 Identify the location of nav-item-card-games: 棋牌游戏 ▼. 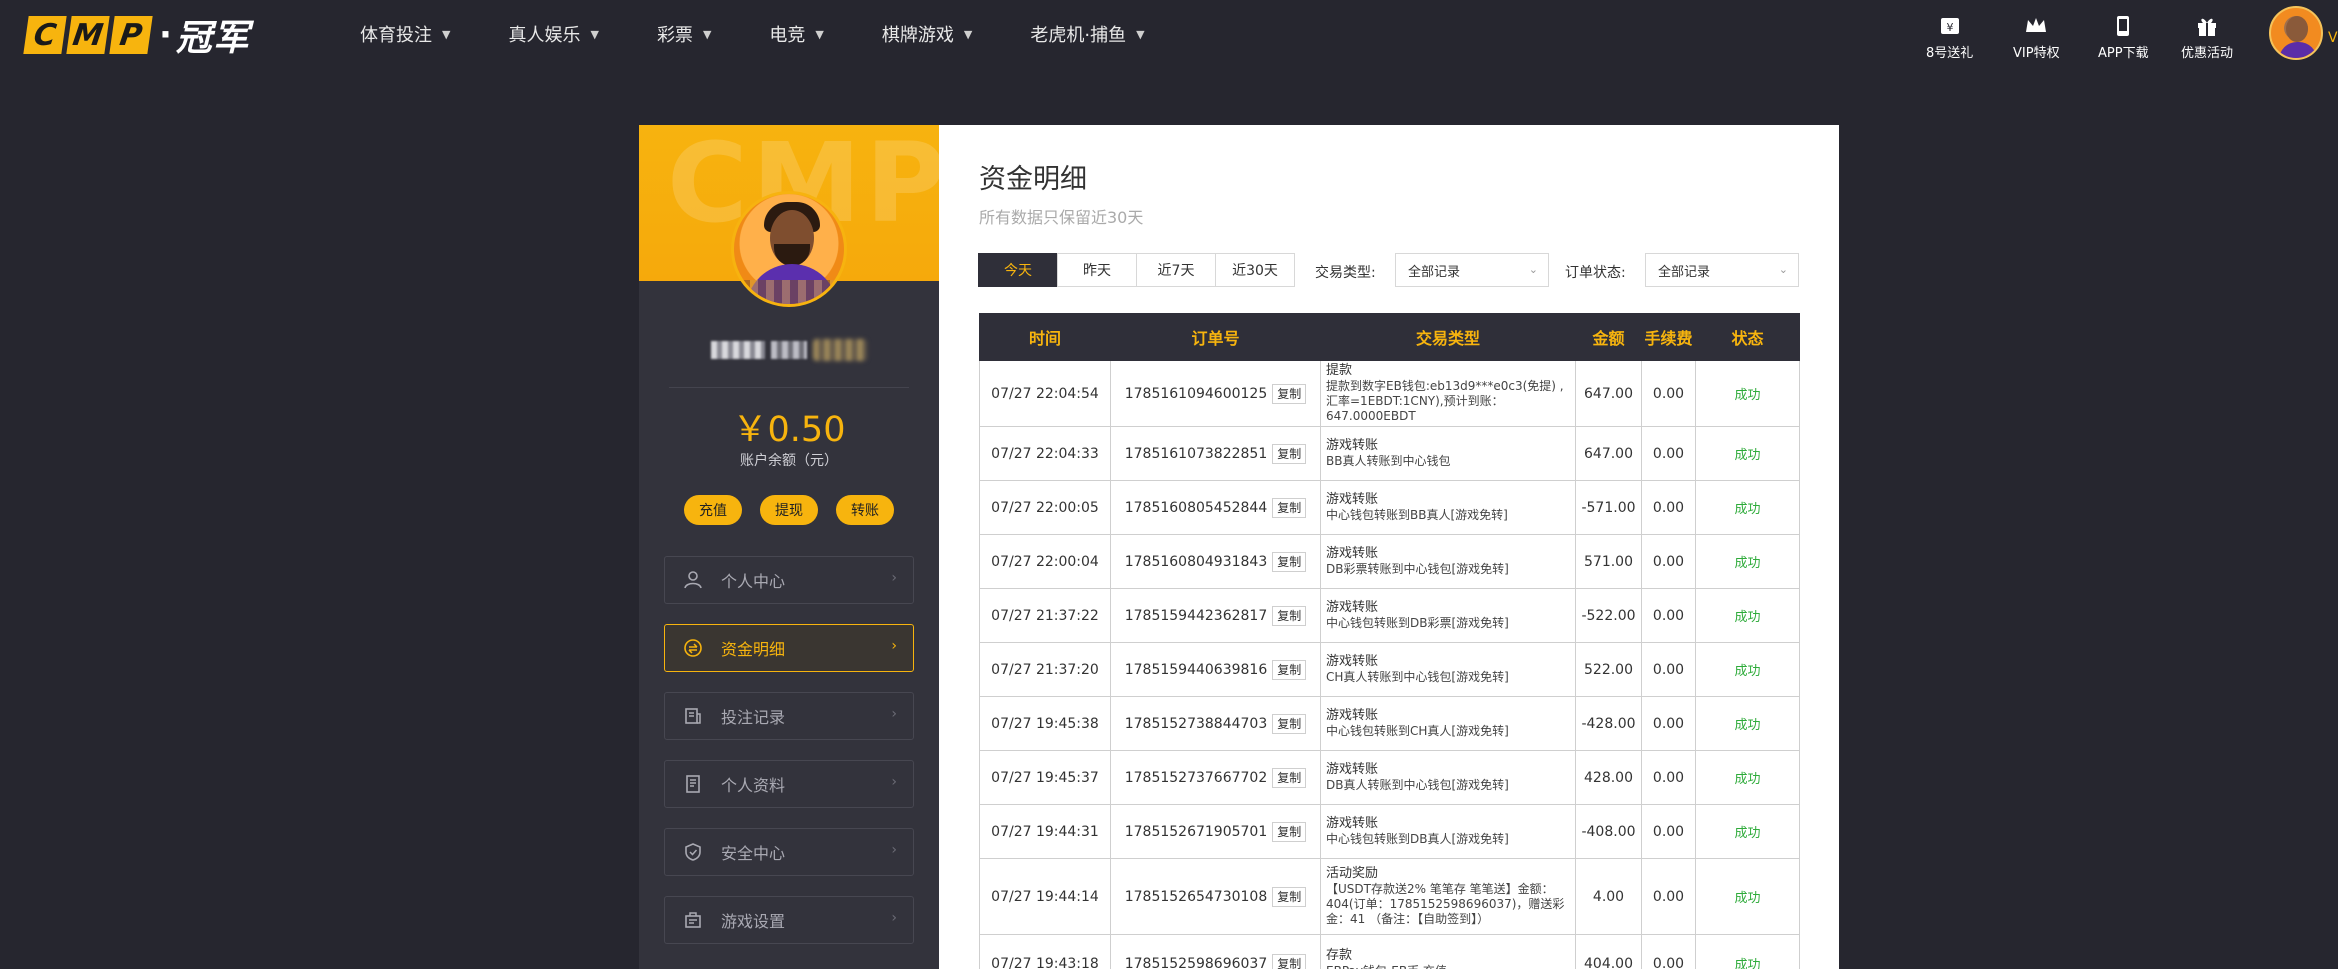
(927, 34).